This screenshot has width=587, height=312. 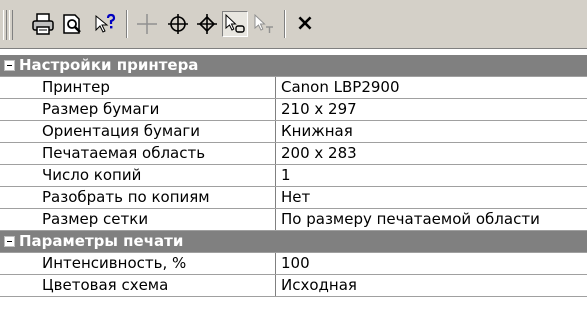 What do you see at coordinates (138, 87) in the screenshot?
I see `property-name: Принтер` at bounding box center [138, 87].